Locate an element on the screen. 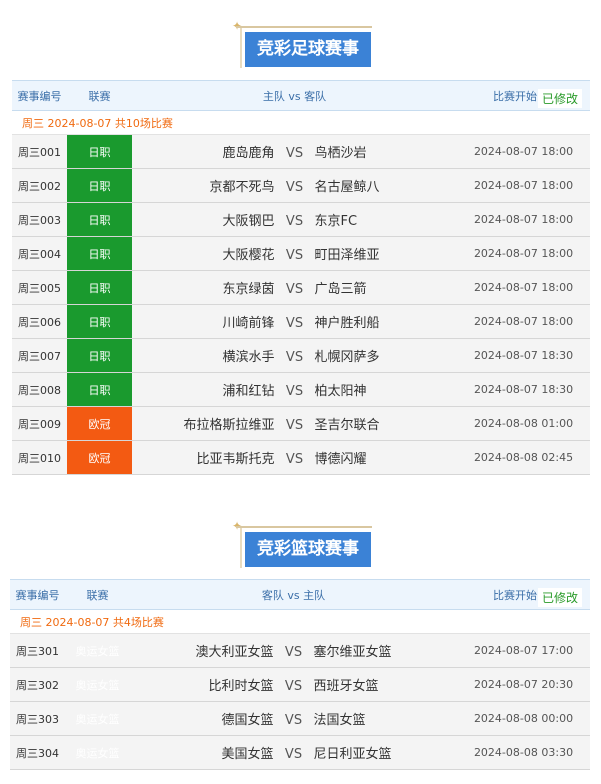 The height and width of the screenshot is (784, 601). team-first: 比亚韦斯托克 is located at coordinates (204, 457).